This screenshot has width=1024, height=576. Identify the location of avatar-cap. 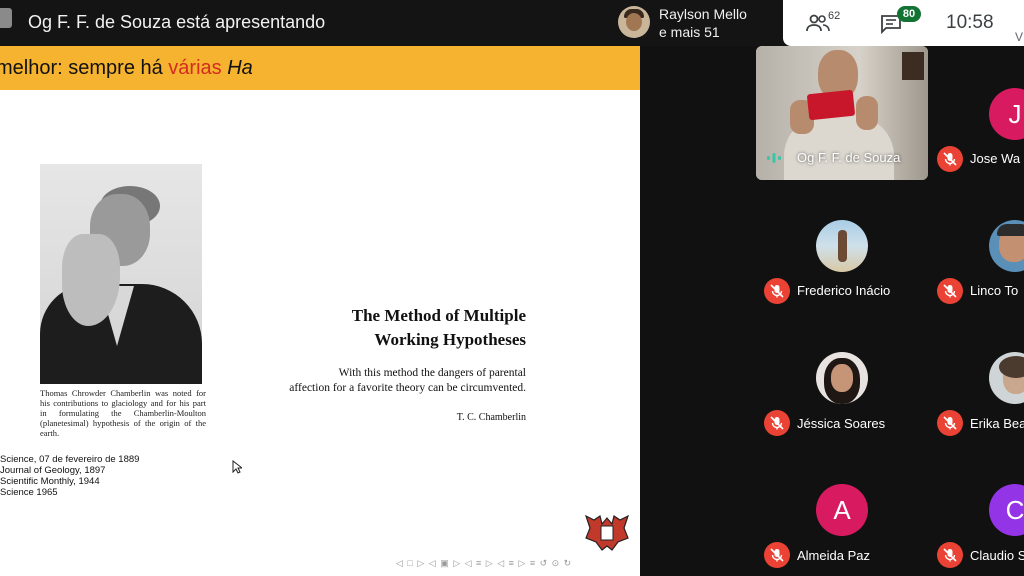
(1010, 230).